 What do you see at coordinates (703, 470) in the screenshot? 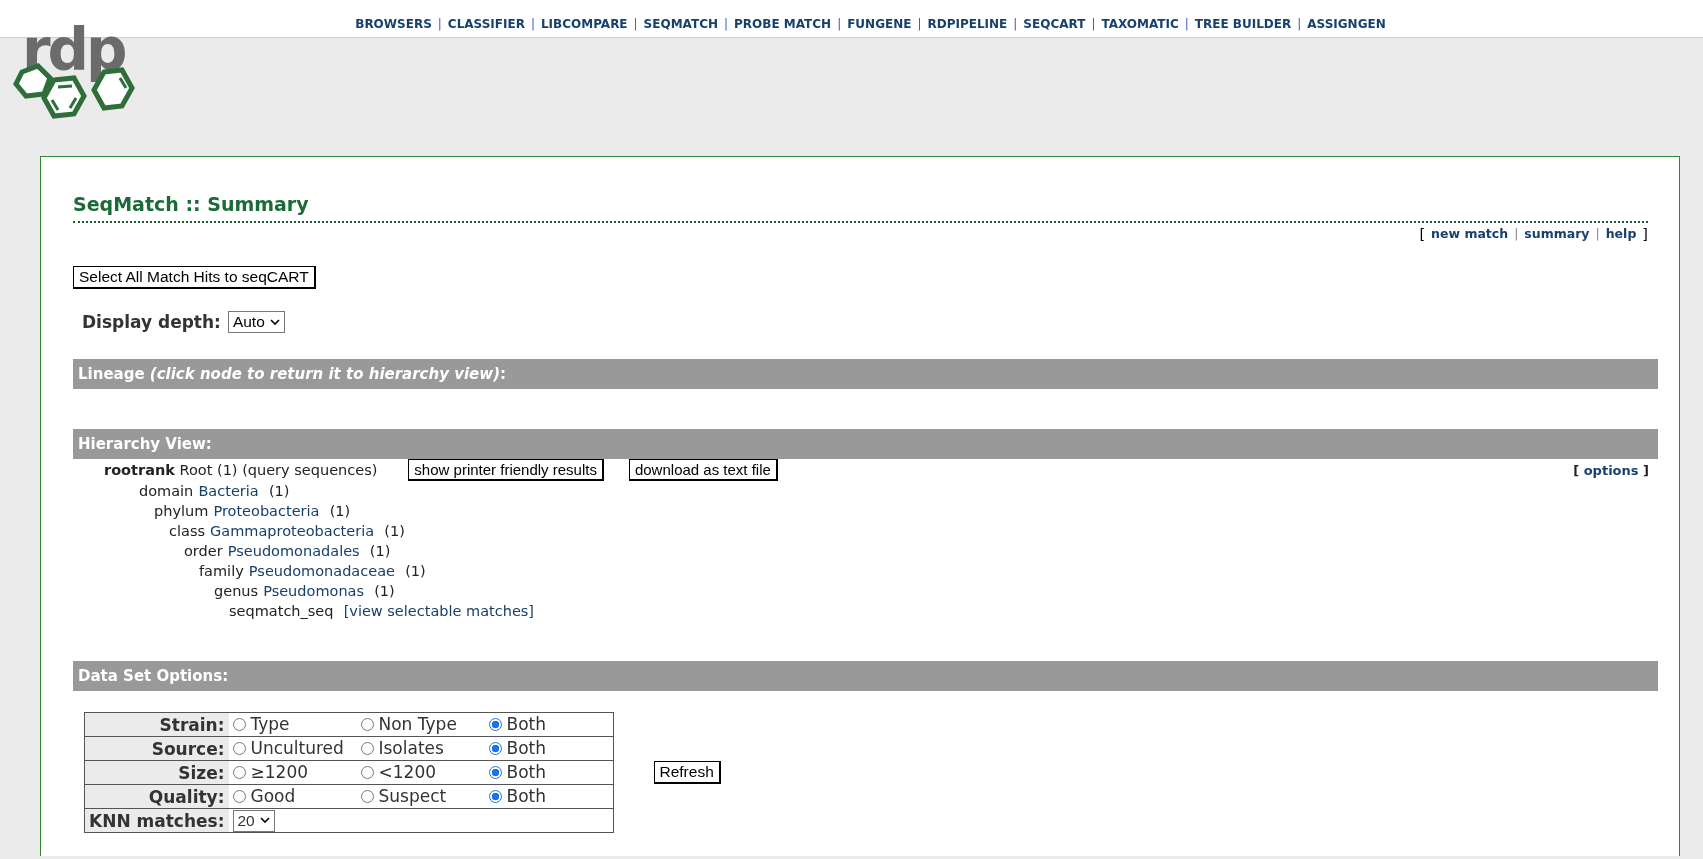
I see `hierarchy-button: download as text file` at bounding box center [703, 470].